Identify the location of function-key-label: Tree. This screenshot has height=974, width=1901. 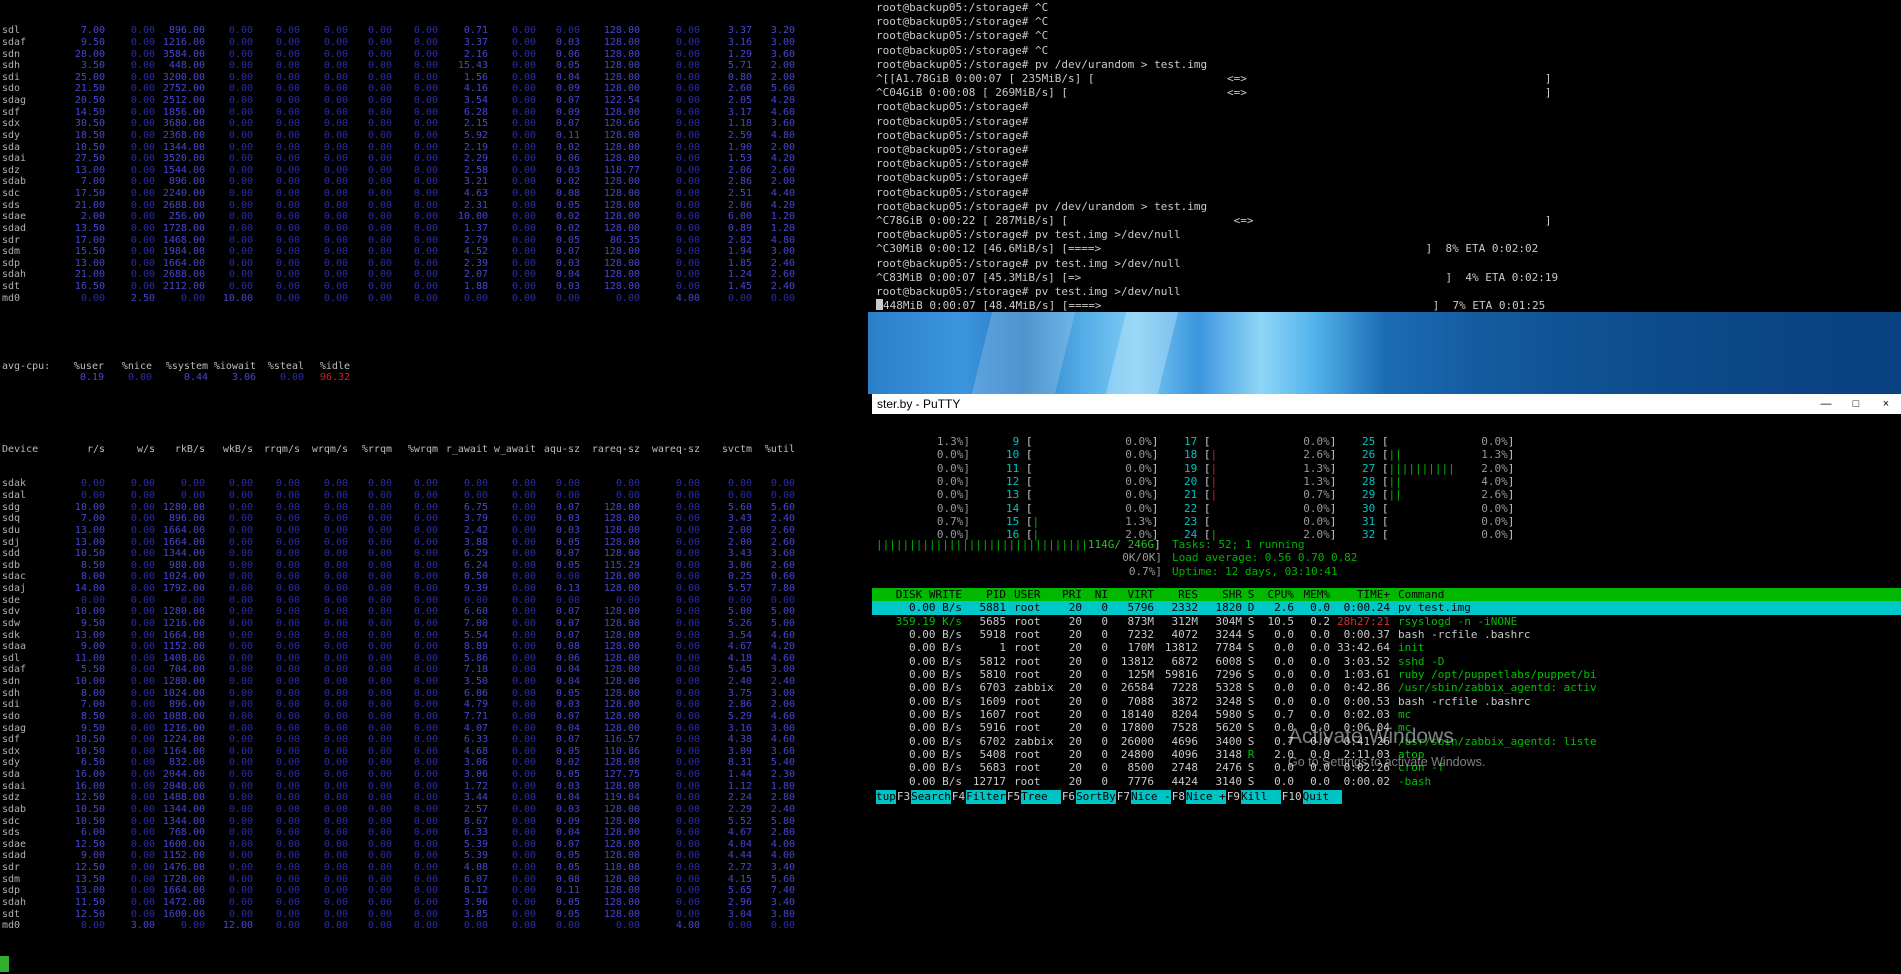
(1041, 797).